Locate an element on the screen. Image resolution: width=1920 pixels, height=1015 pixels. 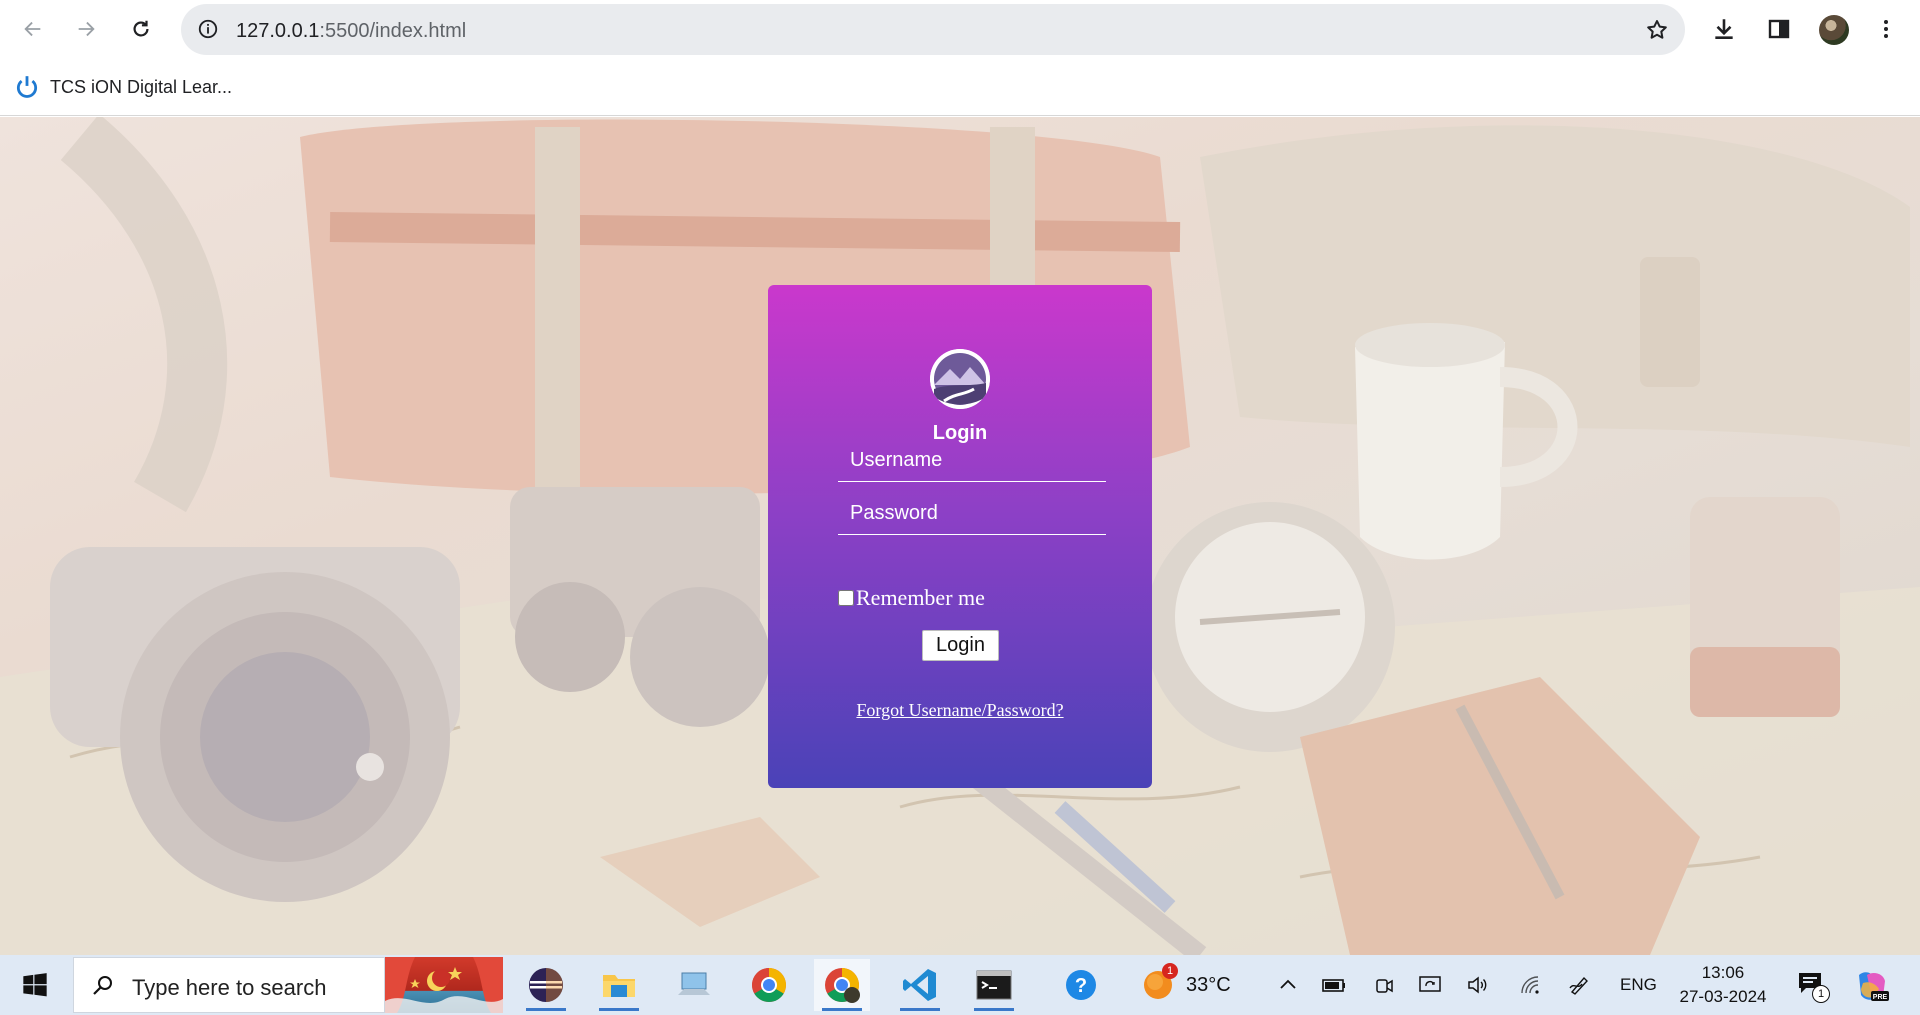
remember-me-checkbox is located at coordinates (846, 598).